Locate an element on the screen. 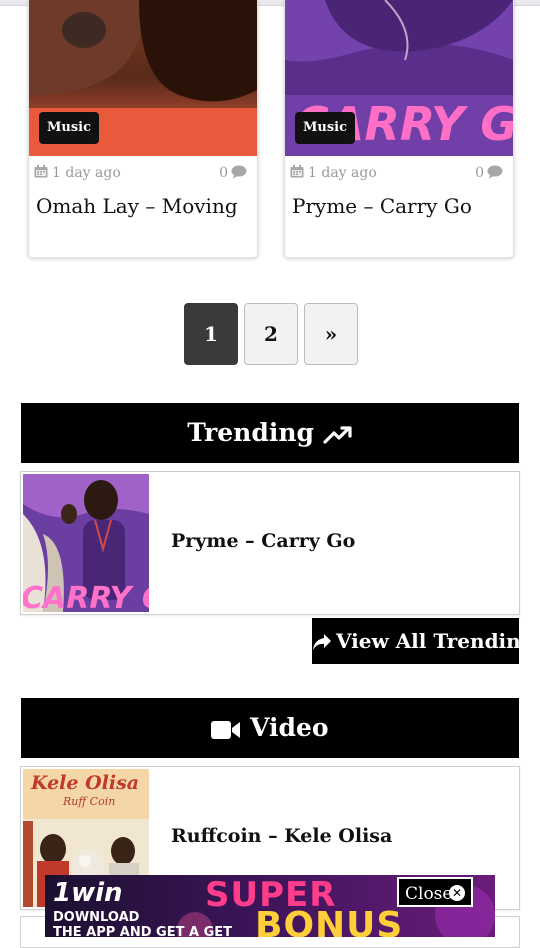 Image resolution: width=540 pixels, height=948 pixels. next-page-button: » is located at coordinates (331, 334).